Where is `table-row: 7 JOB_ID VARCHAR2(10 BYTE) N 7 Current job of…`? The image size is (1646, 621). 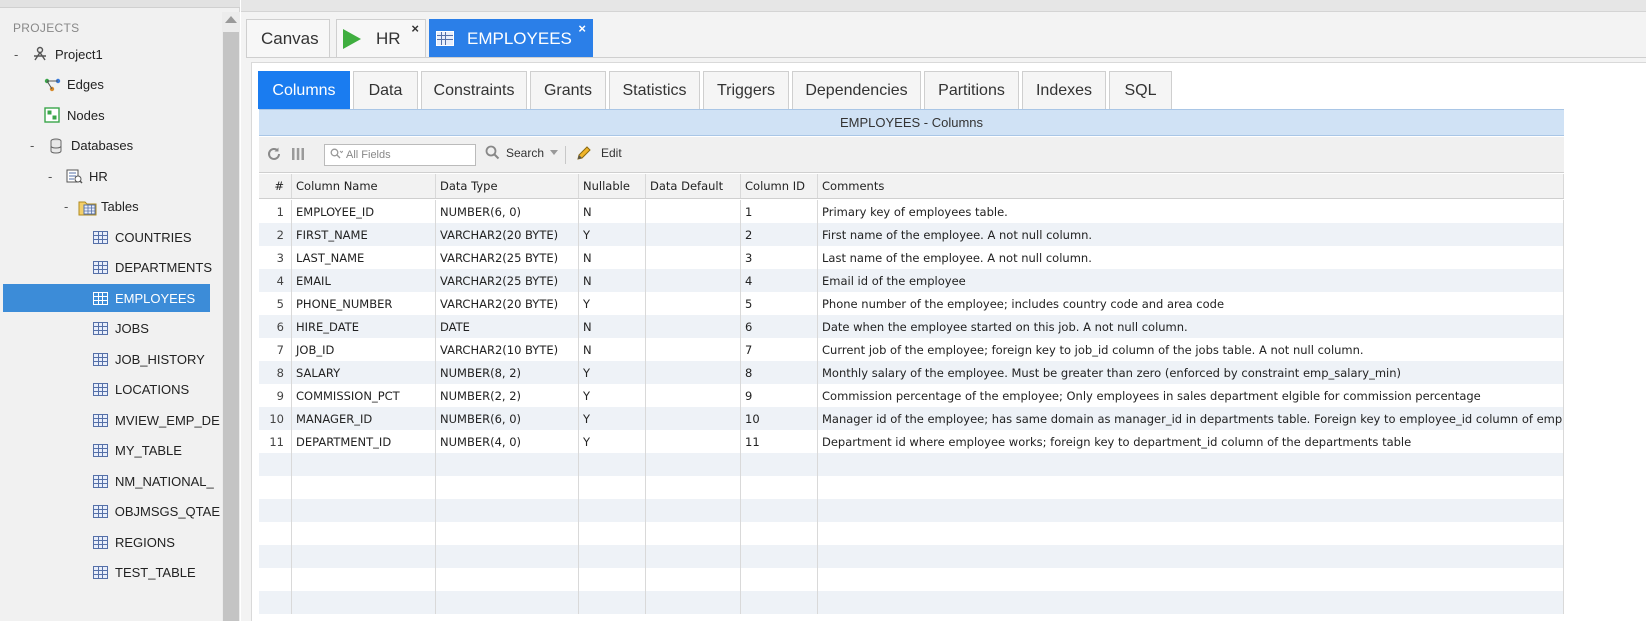 table-row: 7 JOB_ID VARCHAR2(10 BYTE) N 7 Current job of… is located at coordinates (911, 349).